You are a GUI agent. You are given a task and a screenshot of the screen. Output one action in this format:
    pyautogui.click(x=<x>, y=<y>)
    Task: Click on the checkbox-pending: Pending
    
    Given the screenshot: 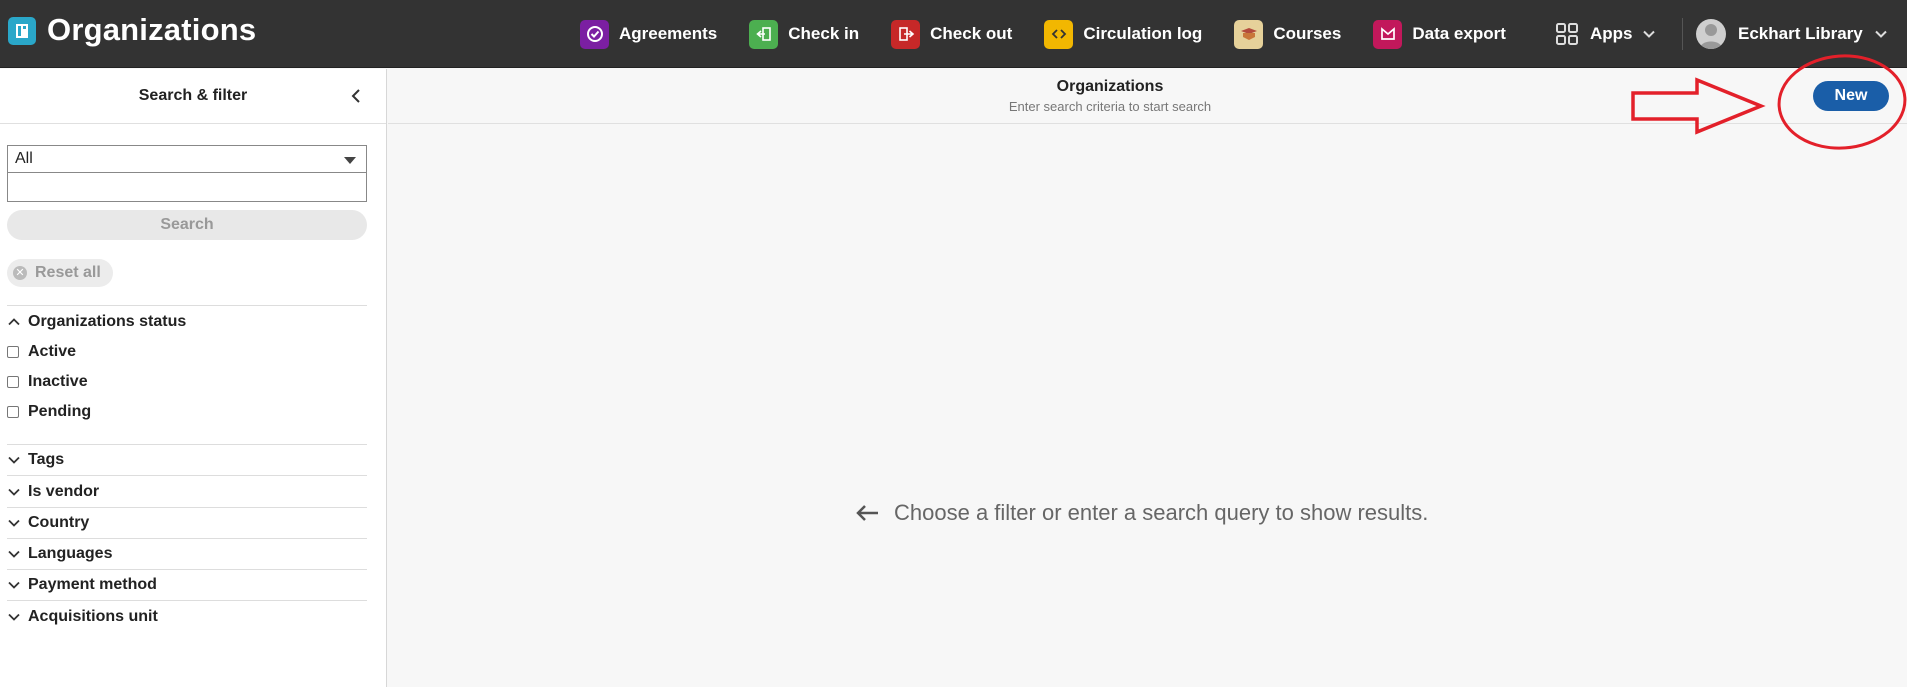 What is the action you would take?
    pyautogui.click(x=49, y=412)
    